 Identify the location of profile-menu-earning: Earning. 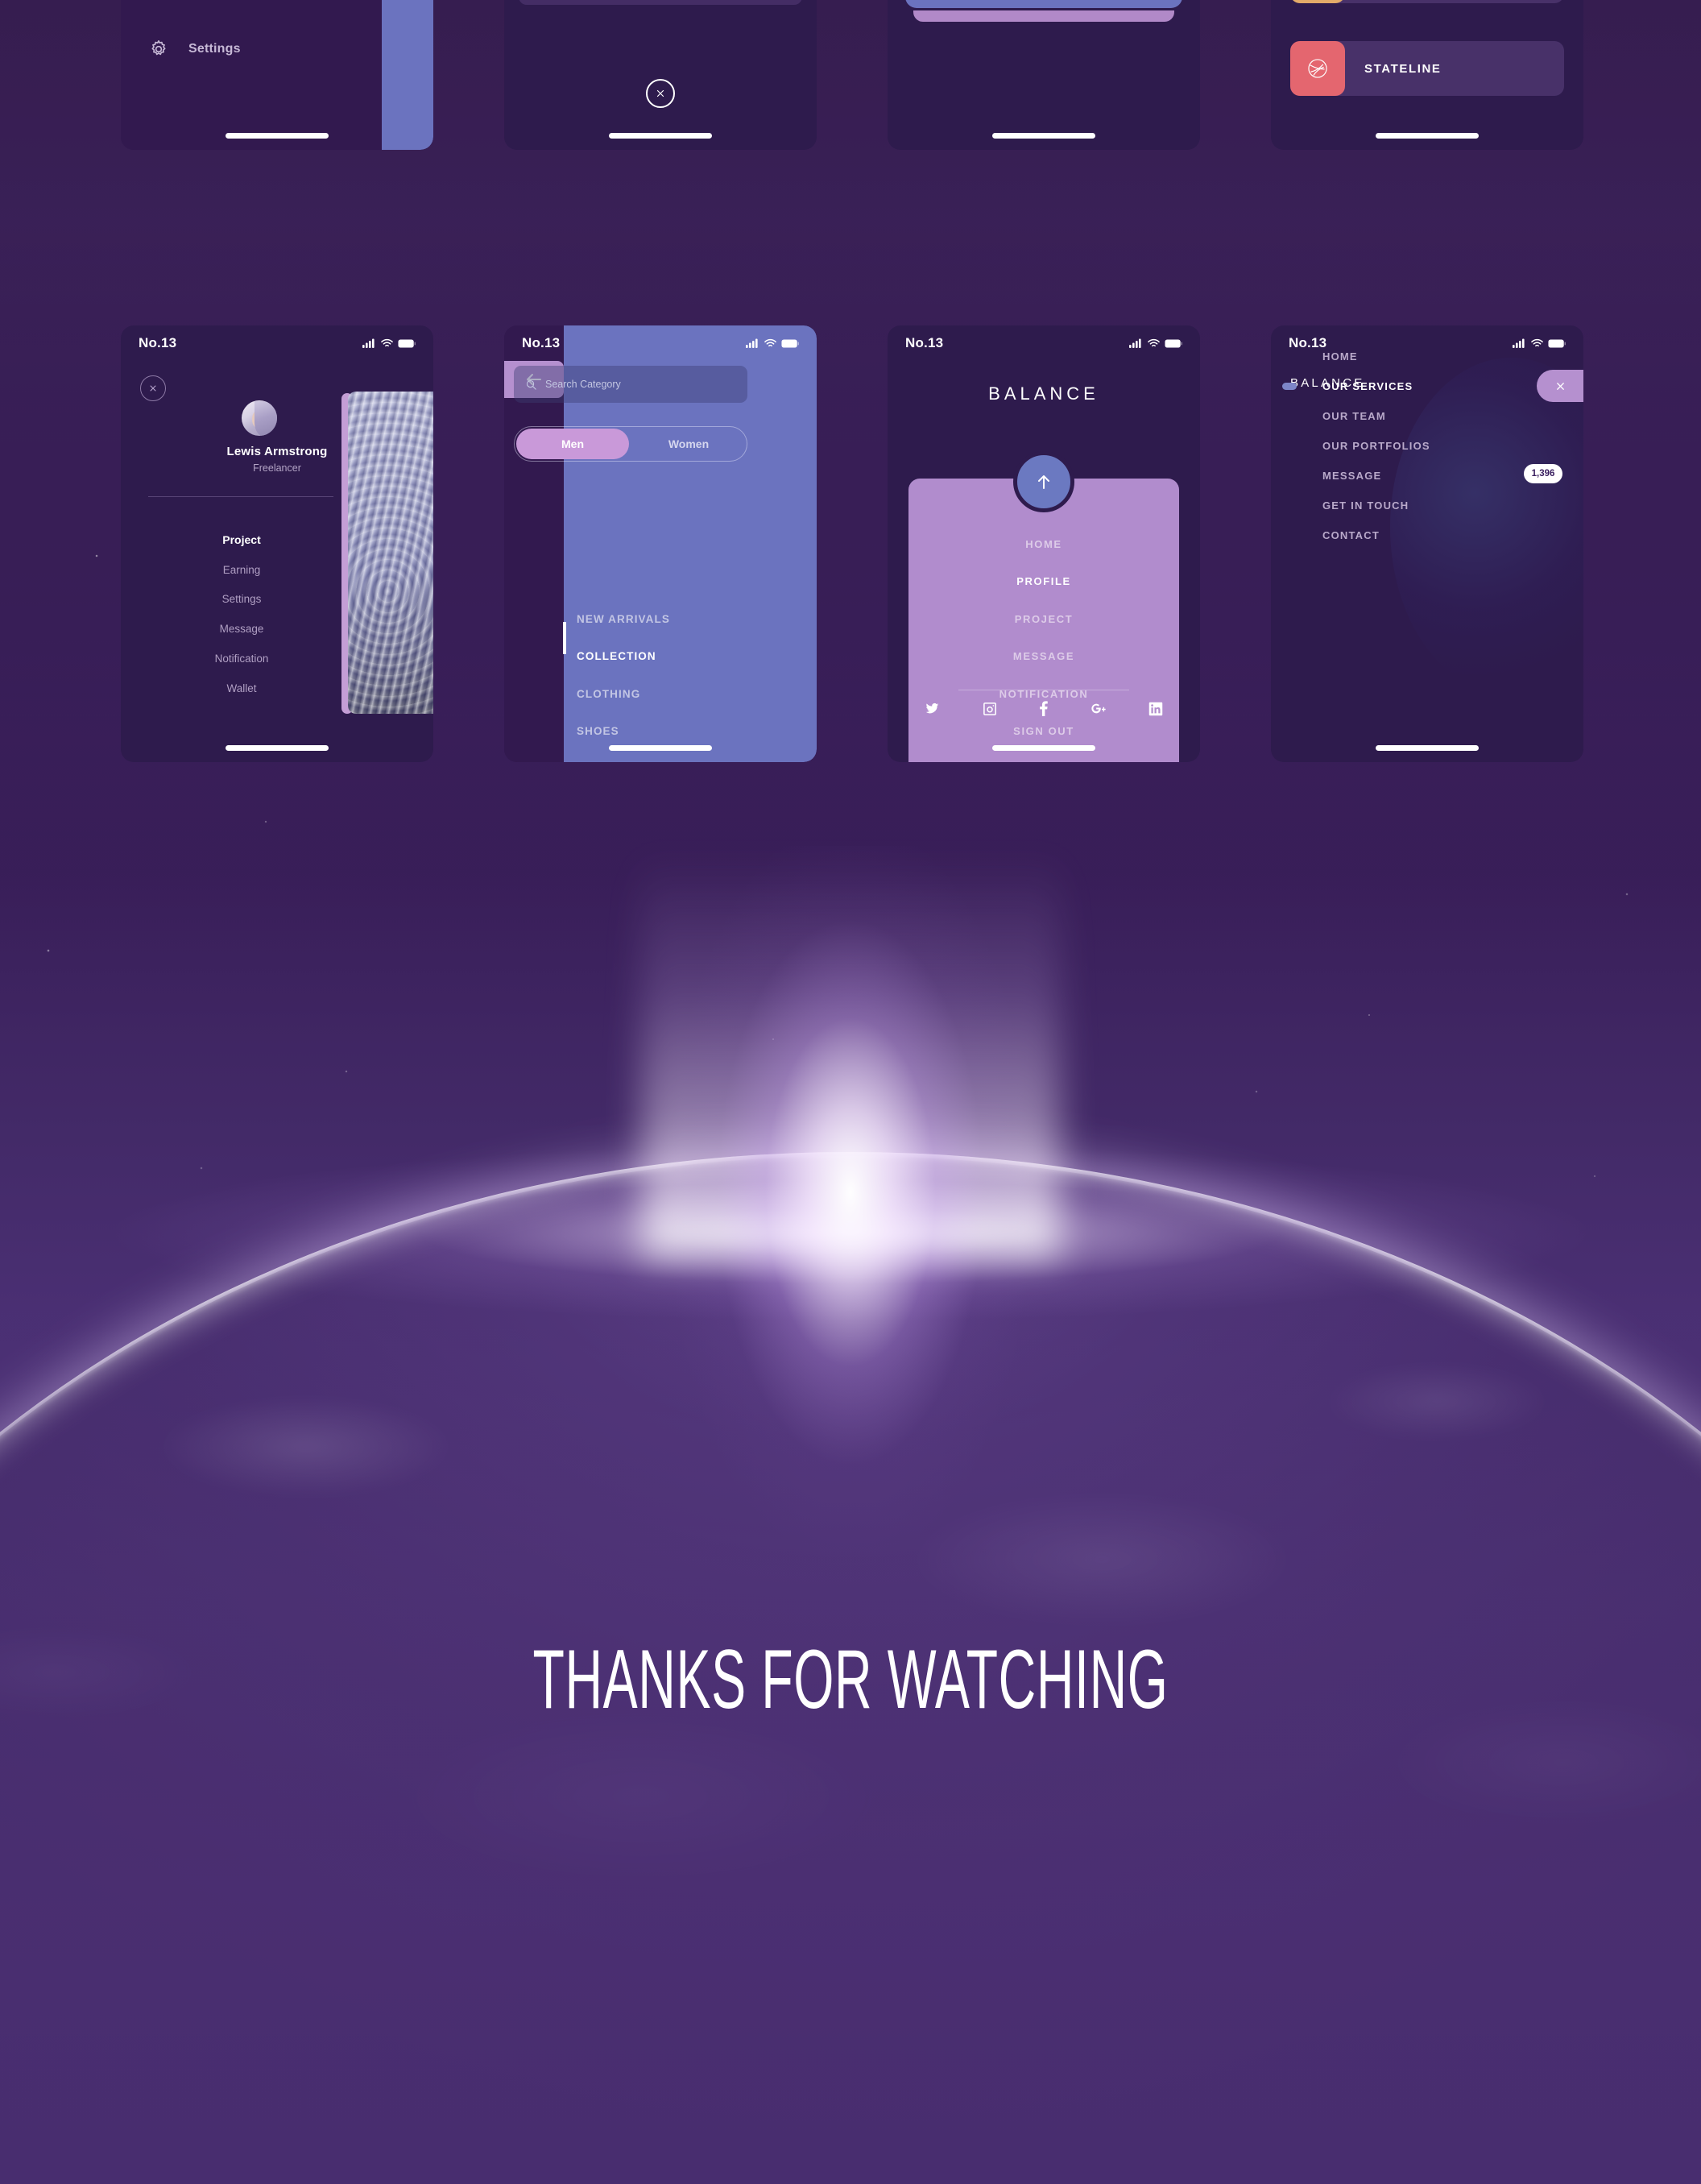
(241, 570).